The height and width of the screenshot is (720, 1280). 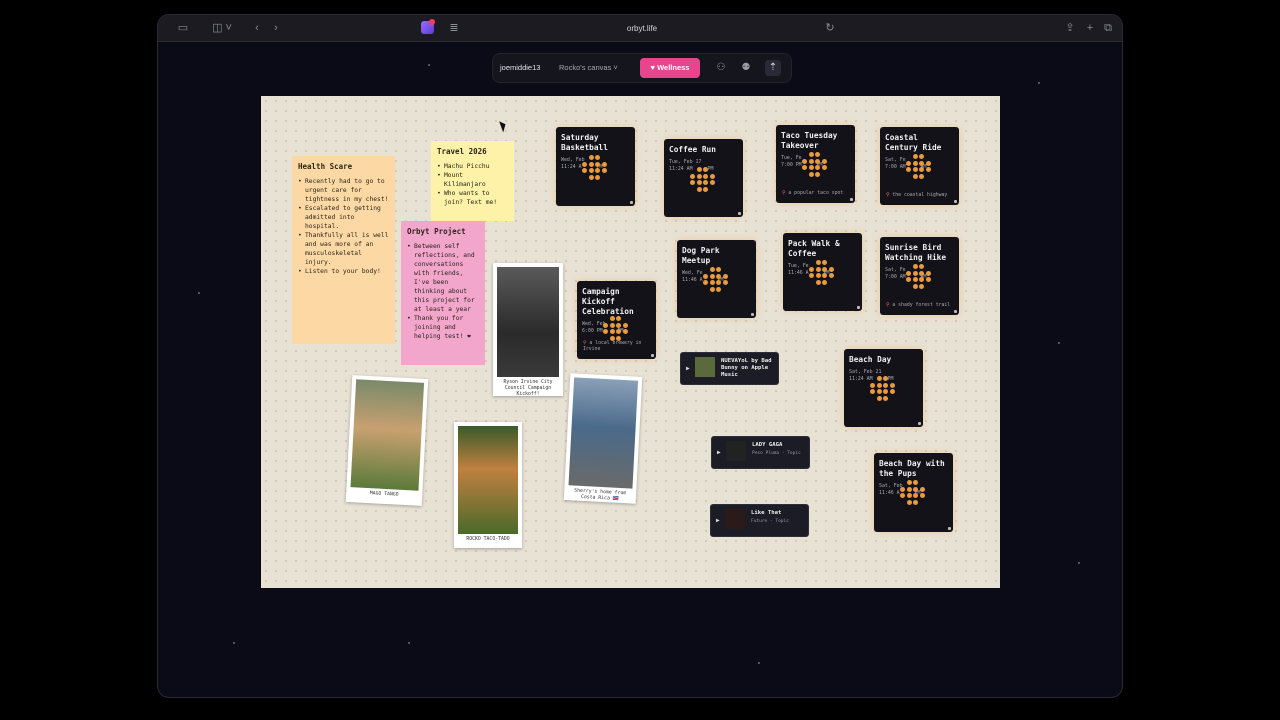 What do you see at coordinates (276, 28) in the screenshot?
I see `forward-icon: ›` at bounding box center [276, 28].